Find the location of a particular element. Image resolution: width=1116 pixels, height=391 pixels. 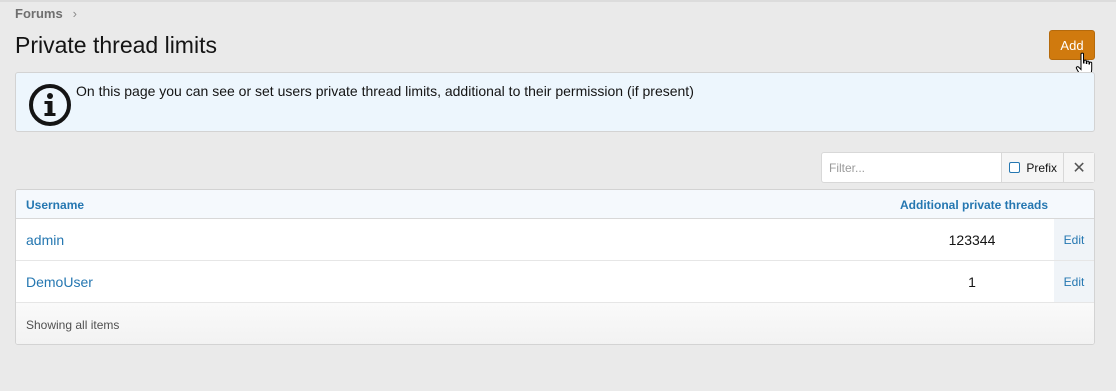

additional-threads-value: 123344 is located at coordinates (972, 240).